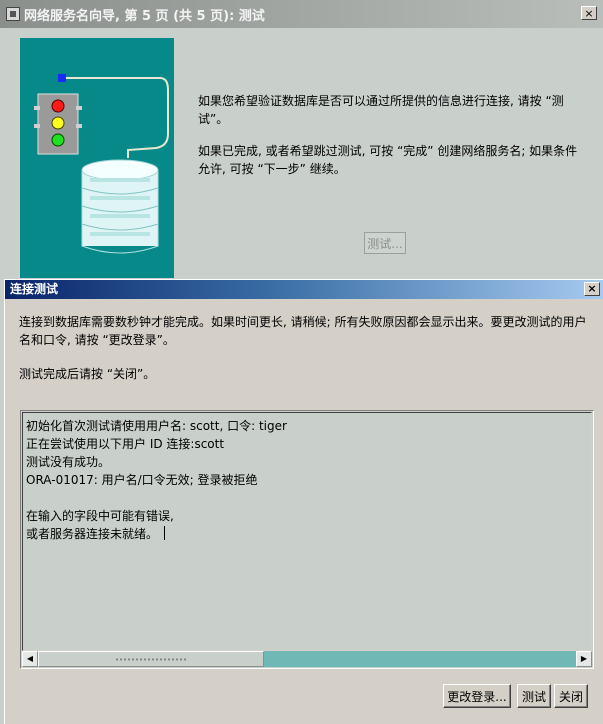 This screenshot has width=603, height=724. I want to click on app-icon, so click(13, 14).